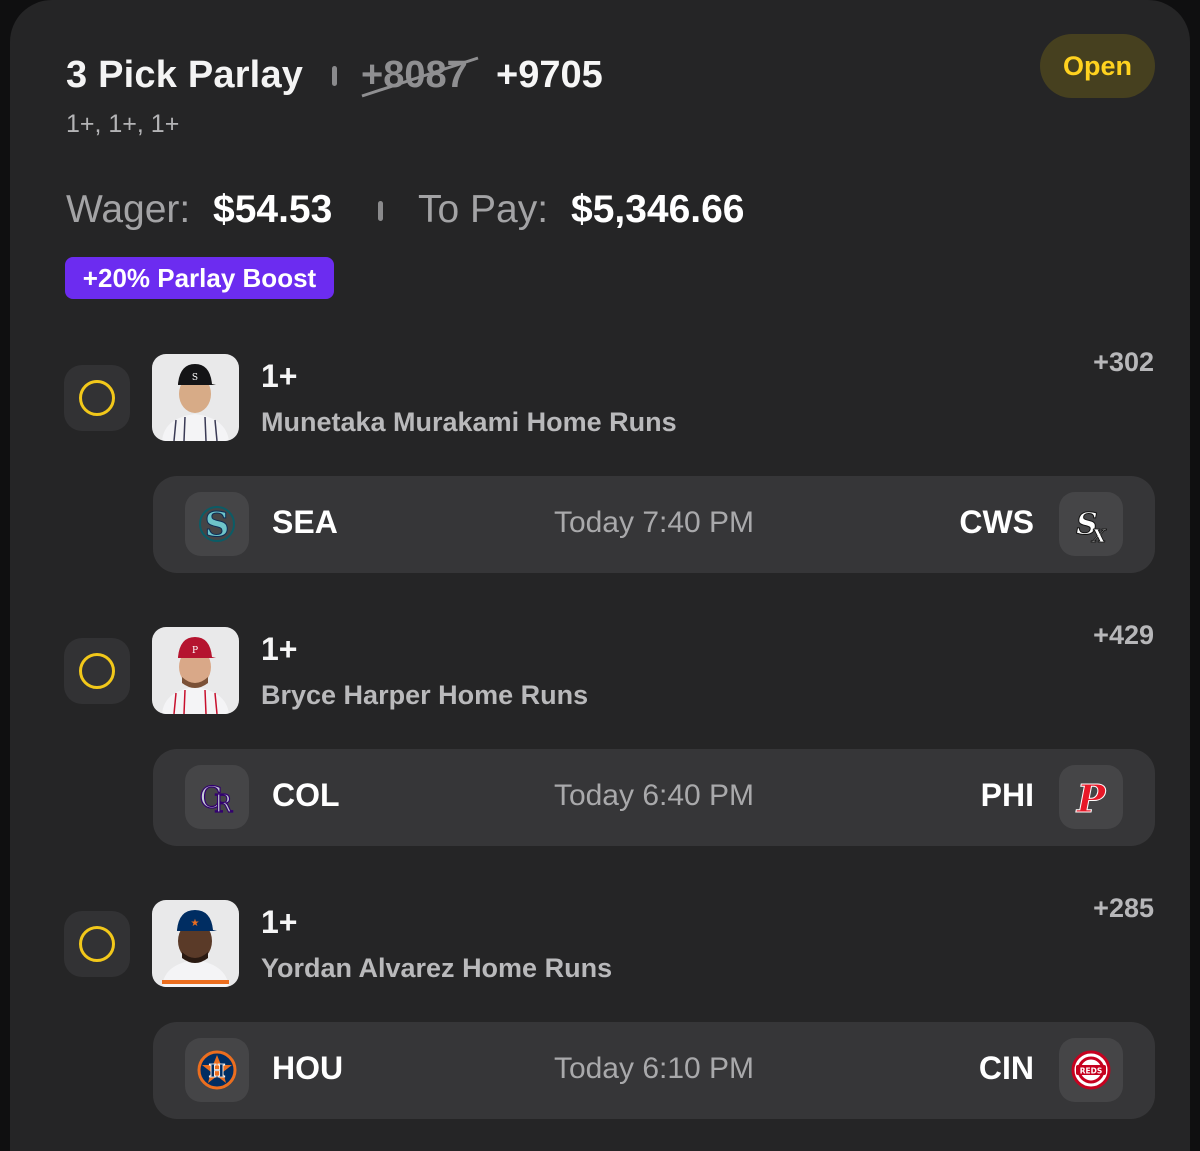 The image size is (1200, 1151). What do you see at coordinates (1099, 536) in the screenshot?
I see `svg-text: X` at bounding box center [1099, 536].